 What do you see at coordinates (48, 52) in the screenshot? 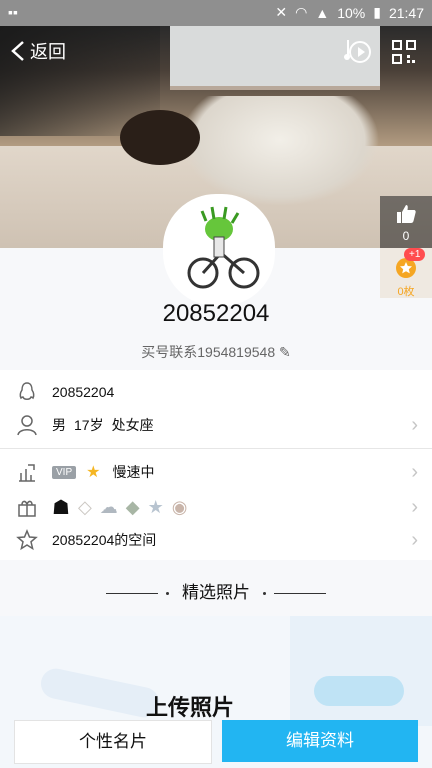
I see `back-label: 返回` at bounding box center [48, 52].